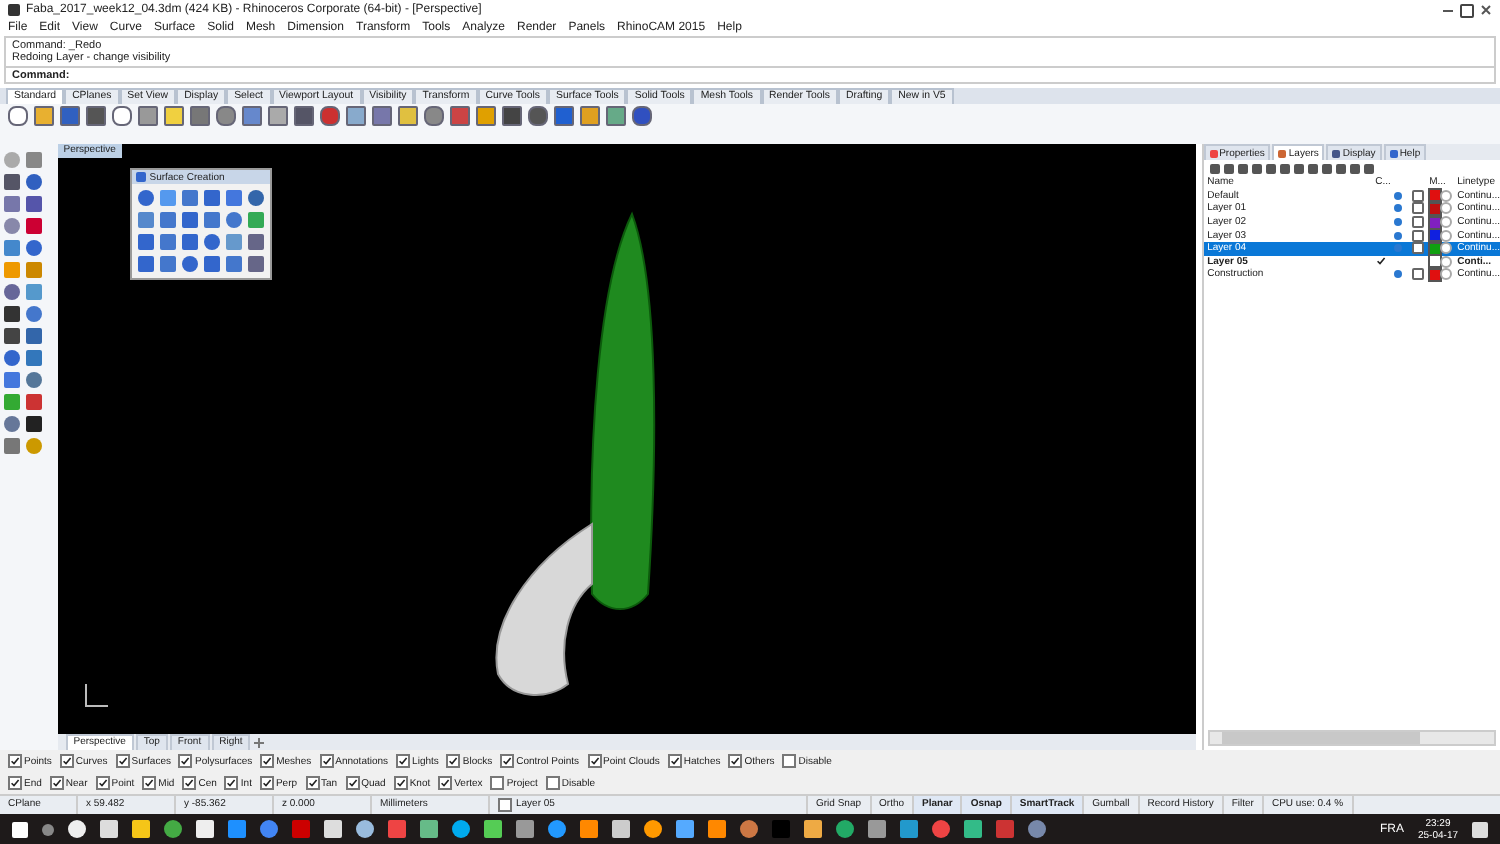 The image size is (1500, 844). What do you see at coordinates (1467, 10) in the screenshot?
I see `restore-icon` at bounding box center [1467, 10].